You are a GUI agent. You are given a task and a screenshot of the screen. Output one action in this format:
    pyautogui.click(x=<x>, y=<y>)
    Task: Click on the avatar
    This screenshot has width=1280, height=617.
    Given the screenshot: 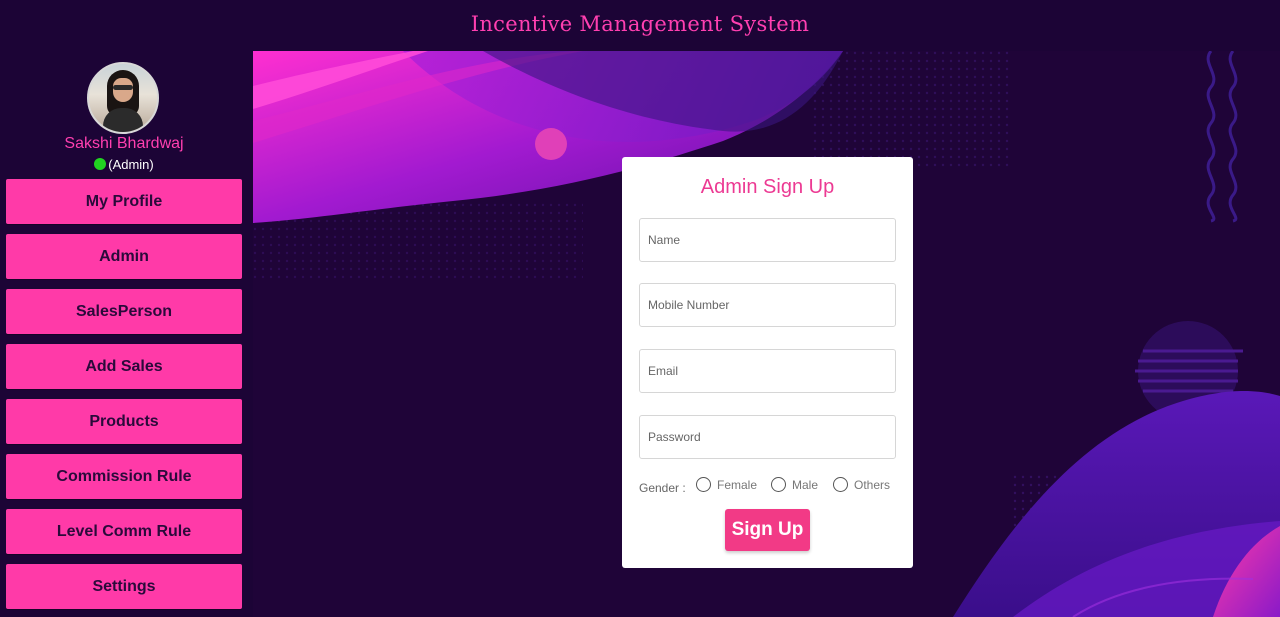 What is the action you would take?
    pyautogui.click(x=123, y=98)
    